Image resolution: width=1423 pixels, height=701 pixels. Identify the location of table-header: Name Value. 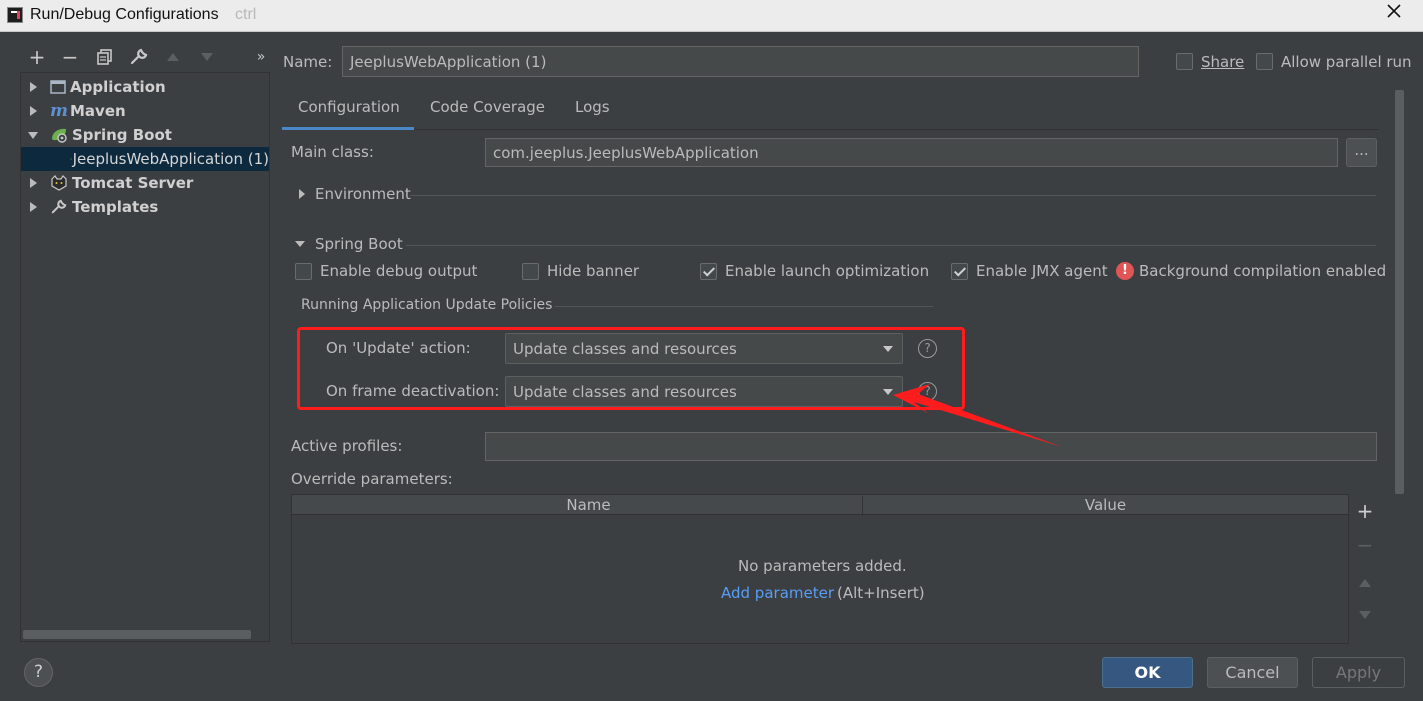
(820, 505).